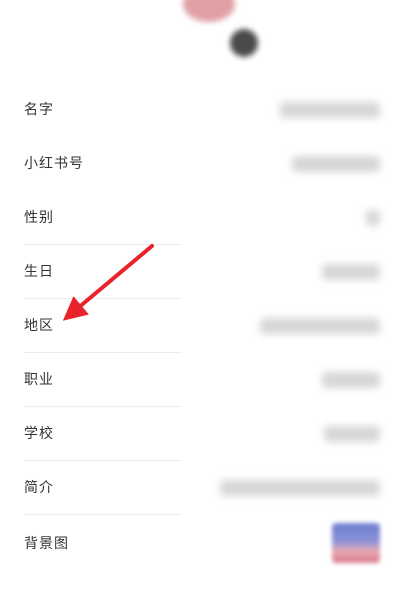  What do you see at coordinates (209, 11) in the screenshot?
I see `avatar` at bounding box center [209, 11].